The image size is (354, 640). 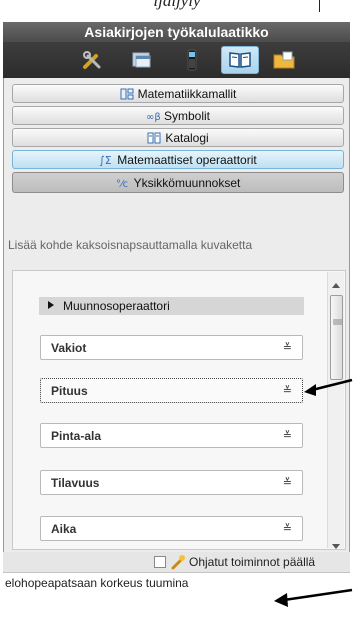 I want to click on wand-icon, so click(x=178, y=562).